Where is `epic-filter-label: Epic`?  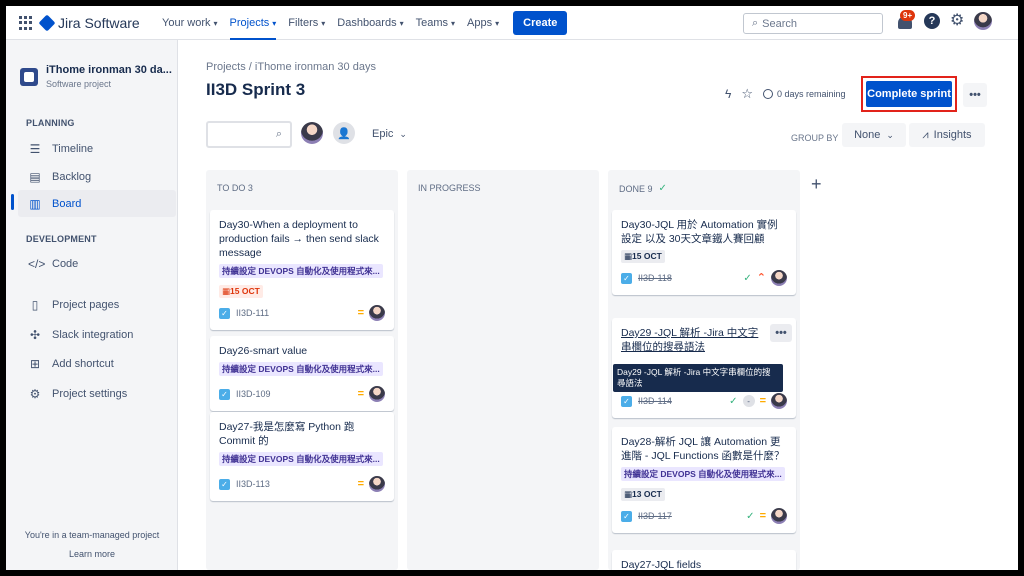 epic-filter-label: Epic is located at coordinates (383, 134).